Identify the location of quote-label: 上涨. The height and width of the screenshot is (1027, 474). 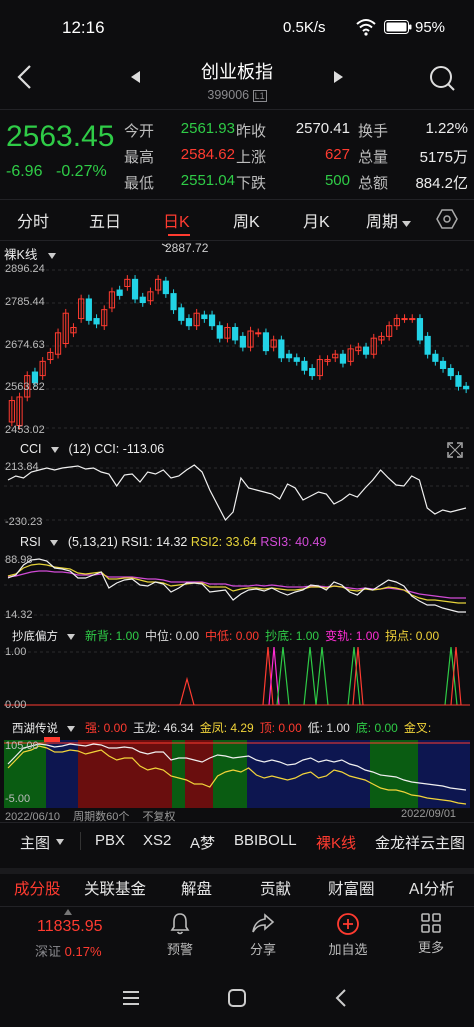
(251, 157).